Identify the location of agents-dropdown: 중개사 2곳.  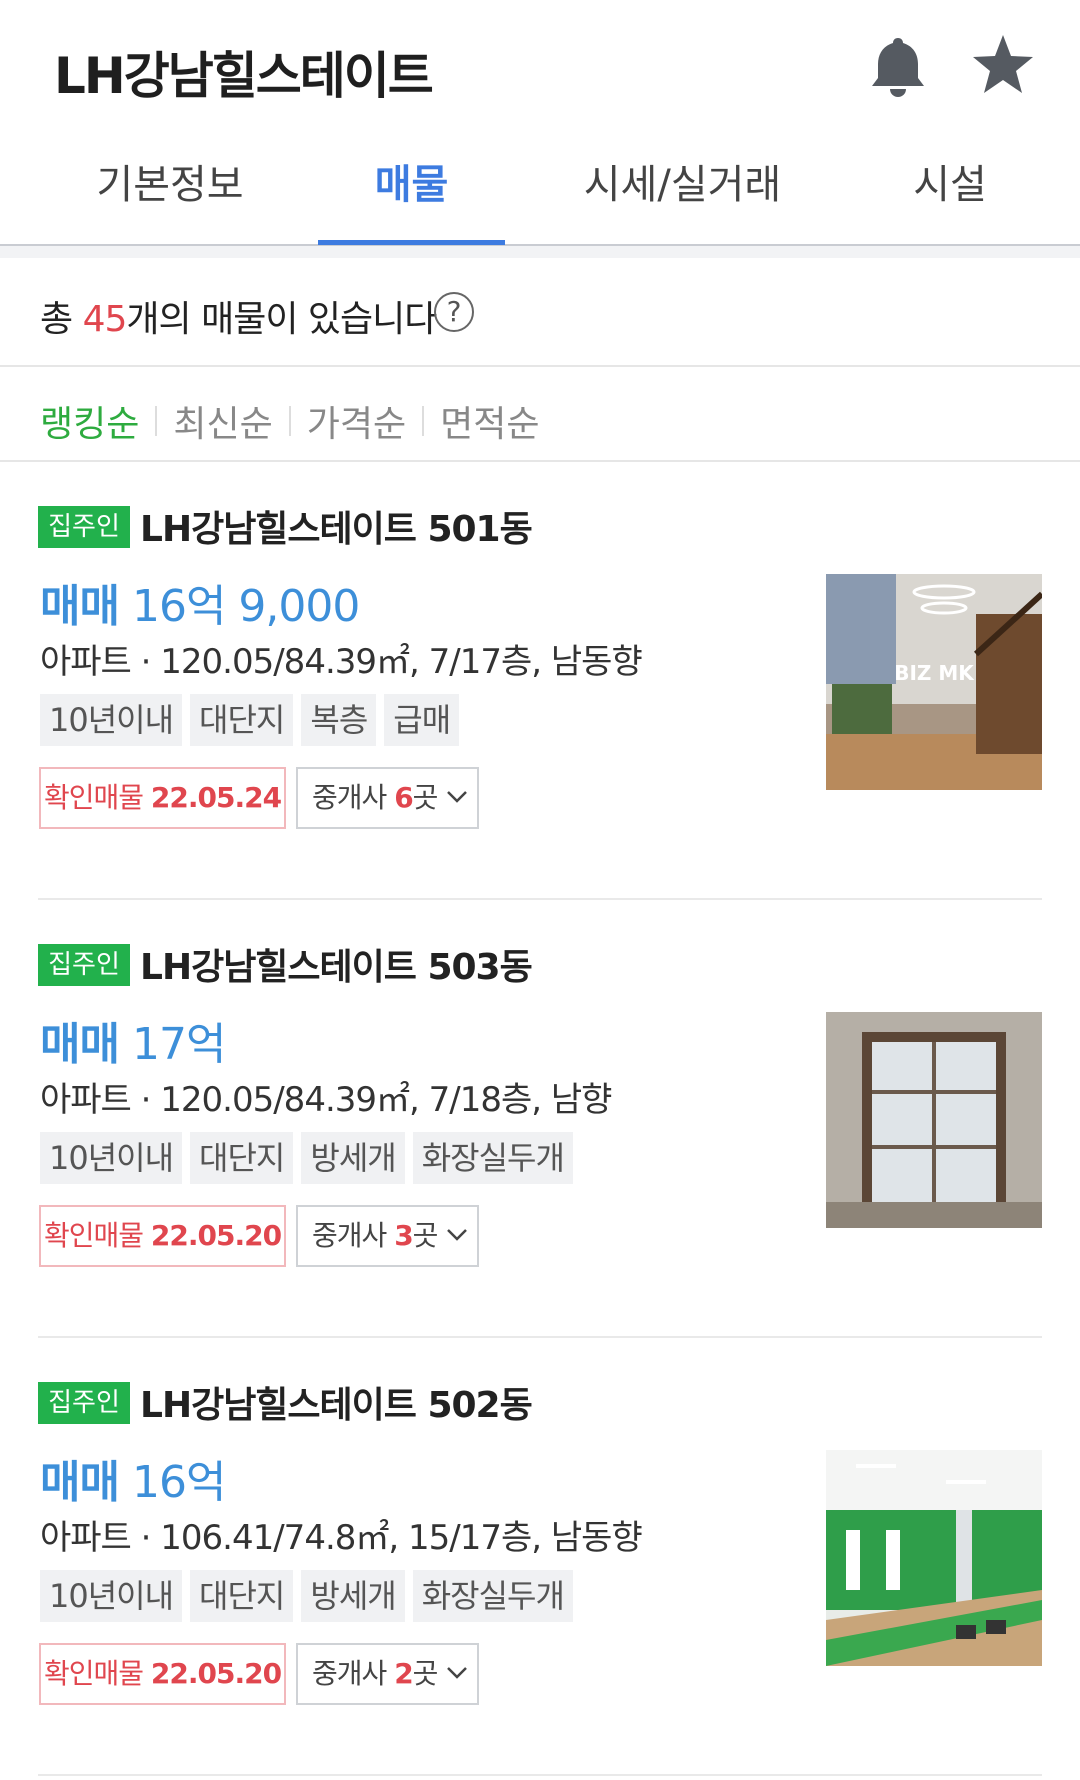
(387, 1674).